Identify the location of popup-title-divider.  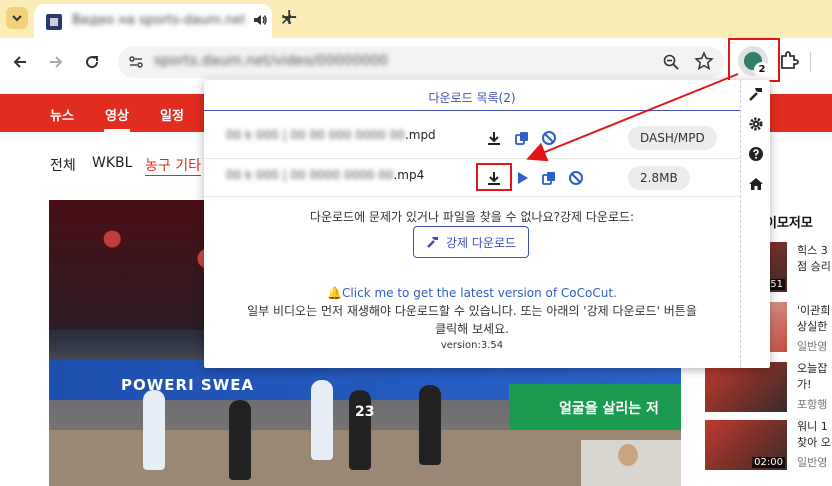
(472, 110).